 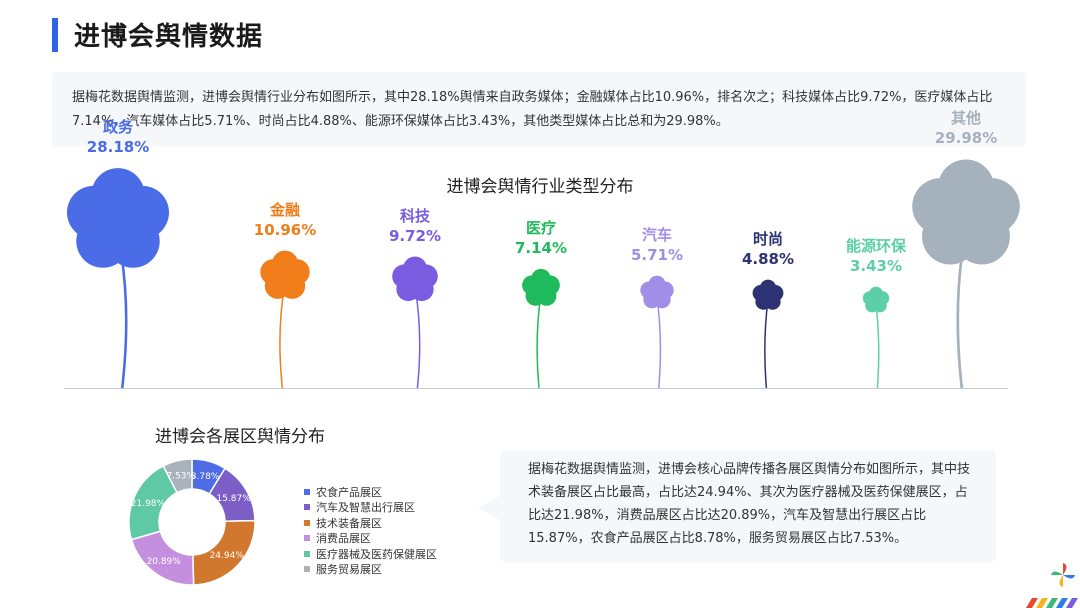 I want to click on callout-arrow, so click(x=489, y=508).